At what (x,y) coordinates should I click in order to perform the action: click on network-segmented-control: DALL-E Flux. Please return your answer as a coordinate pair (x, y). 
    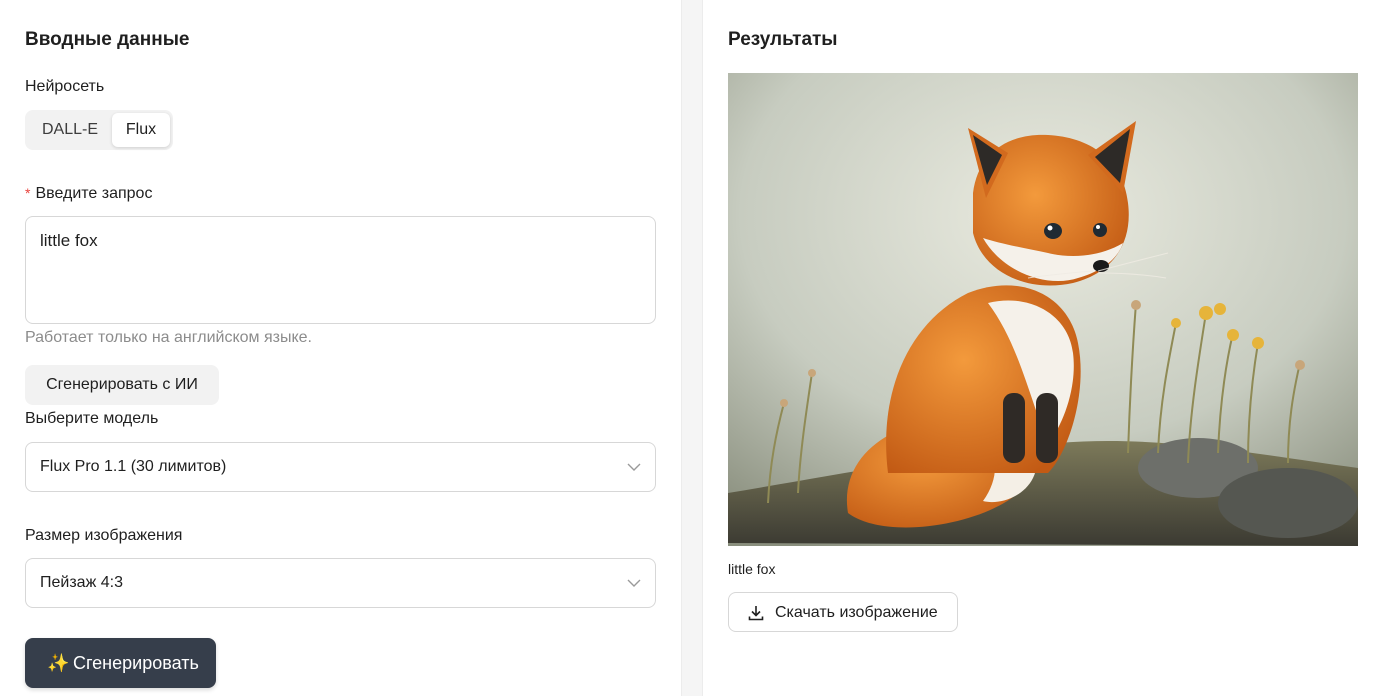
    Looking at the image, I should click on (99, 130).